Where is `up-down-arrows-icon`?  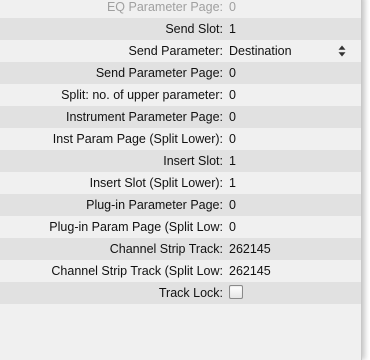
up-down-arrows-icon is located at coordinates (342, 51).